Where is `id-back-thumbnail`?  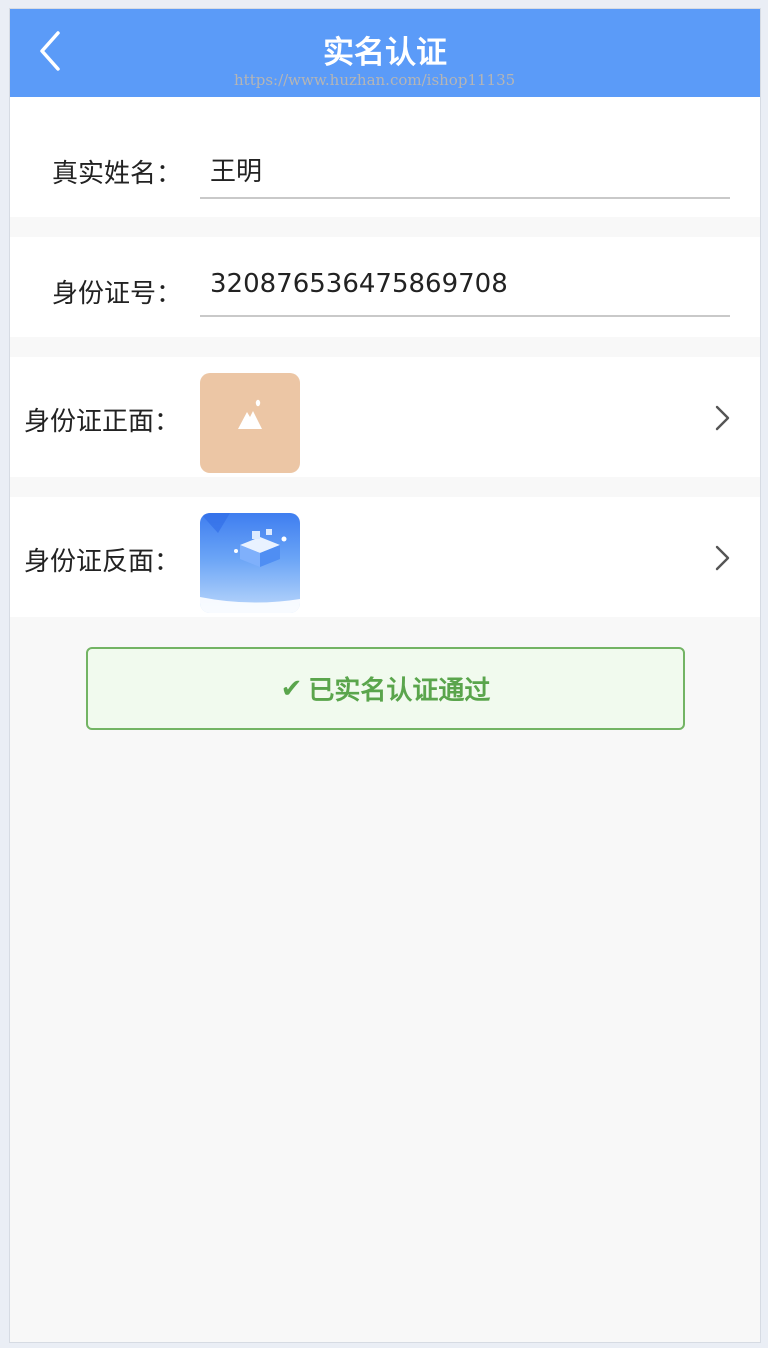 id-back-thumbnail is located at coordinates (250, 563).